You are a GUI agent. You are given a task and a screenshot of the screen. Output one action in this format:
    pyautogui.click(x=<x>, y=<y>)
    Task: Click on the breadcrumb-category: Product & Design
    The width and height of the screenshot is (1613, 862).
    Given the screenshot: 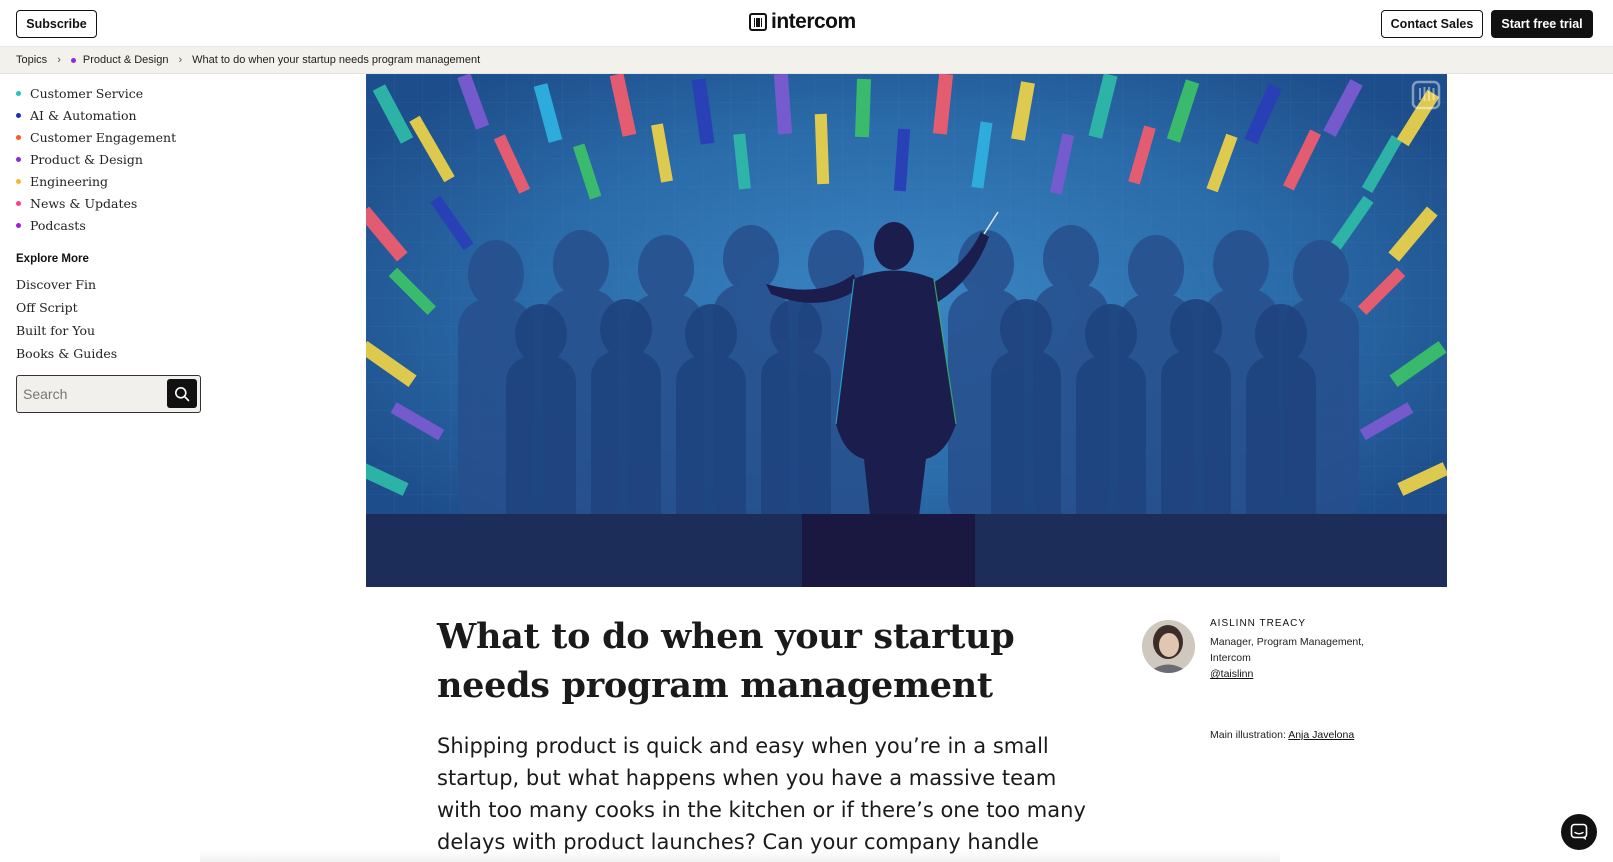 What is the action you would take?
    pyautogui.click(x=126, y=60)
    